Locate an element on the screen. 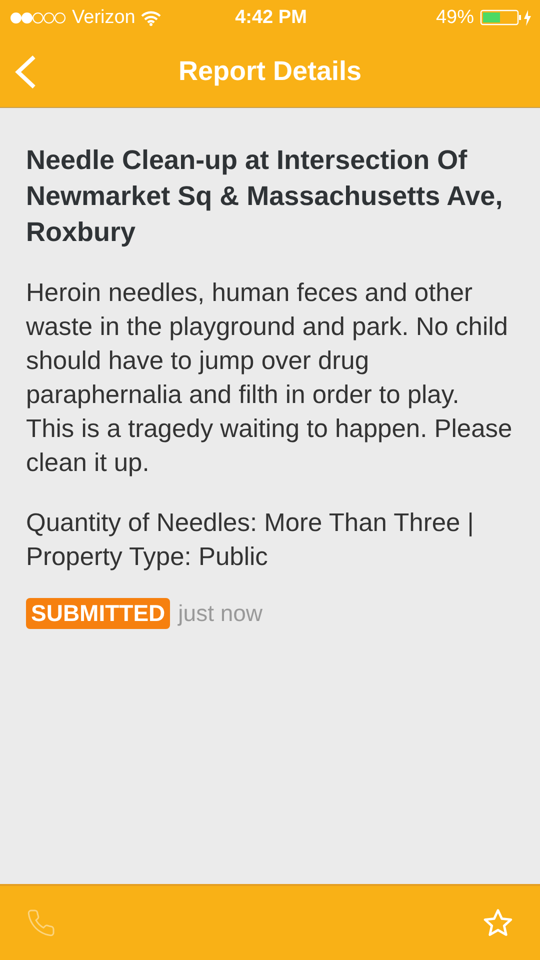 The width and height of the screenshot is (540, 960). report-title: Needle Clean-up at Intersection Of Newmarket Sq & Massachusetts Ave, Roxbury is located at coordinates (265, 196).